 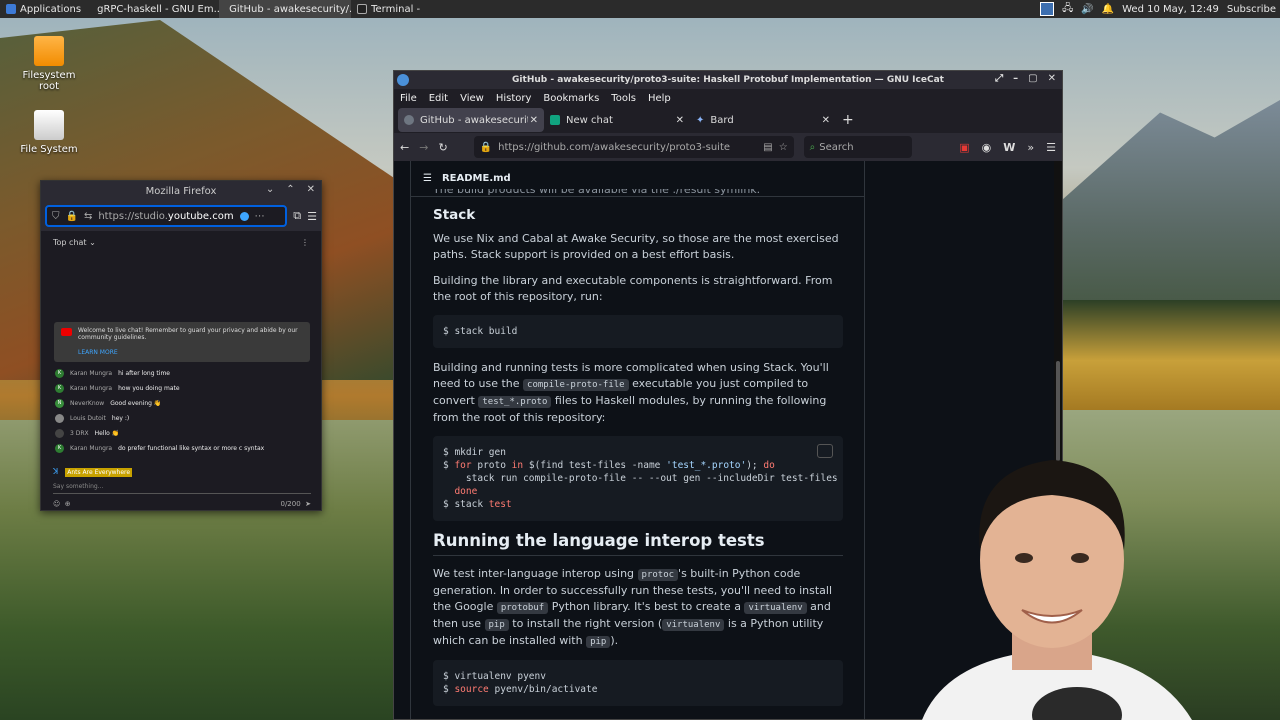 What do you see at coordinates (1015, 78) in the screenshot?
I see `minimize-icon: –` at bounding box center [1015, 78].